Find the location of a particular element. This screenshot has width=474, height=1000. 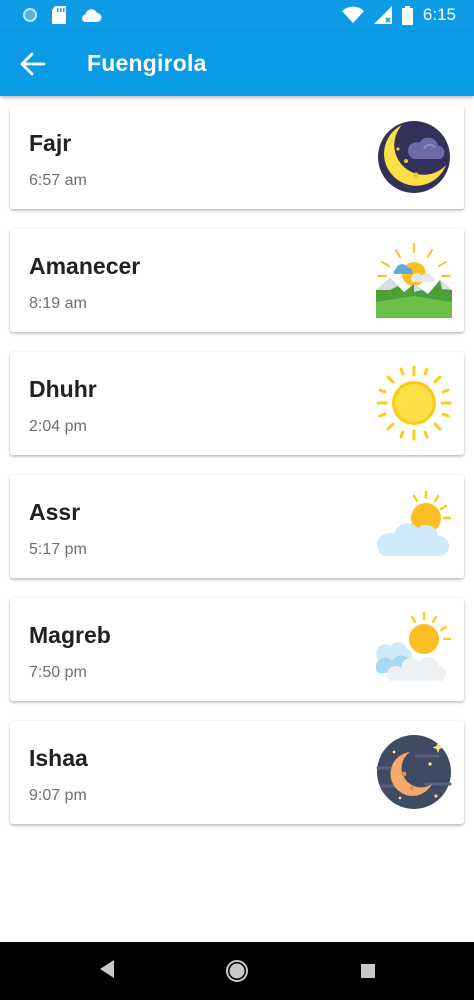

prayer-name: Fajr is located at coordinates (50, 143).